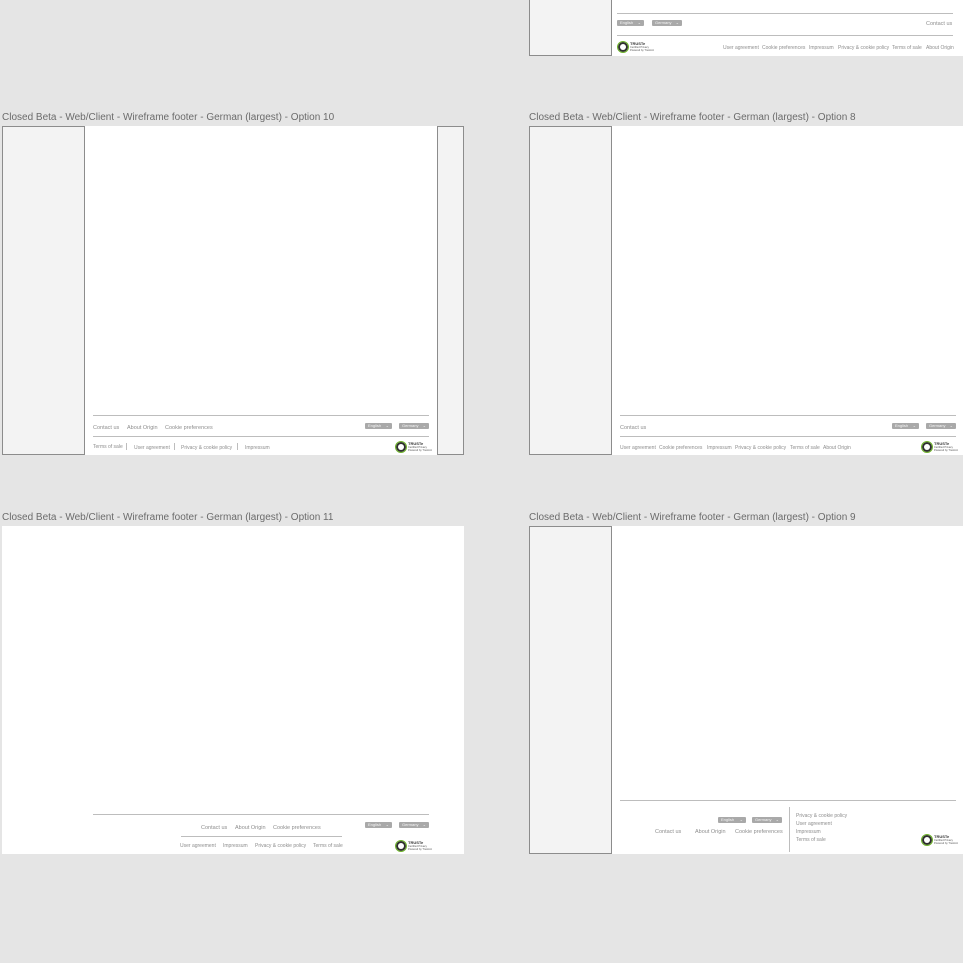  I want to click on sidebar-top-right, so click(570, 28).